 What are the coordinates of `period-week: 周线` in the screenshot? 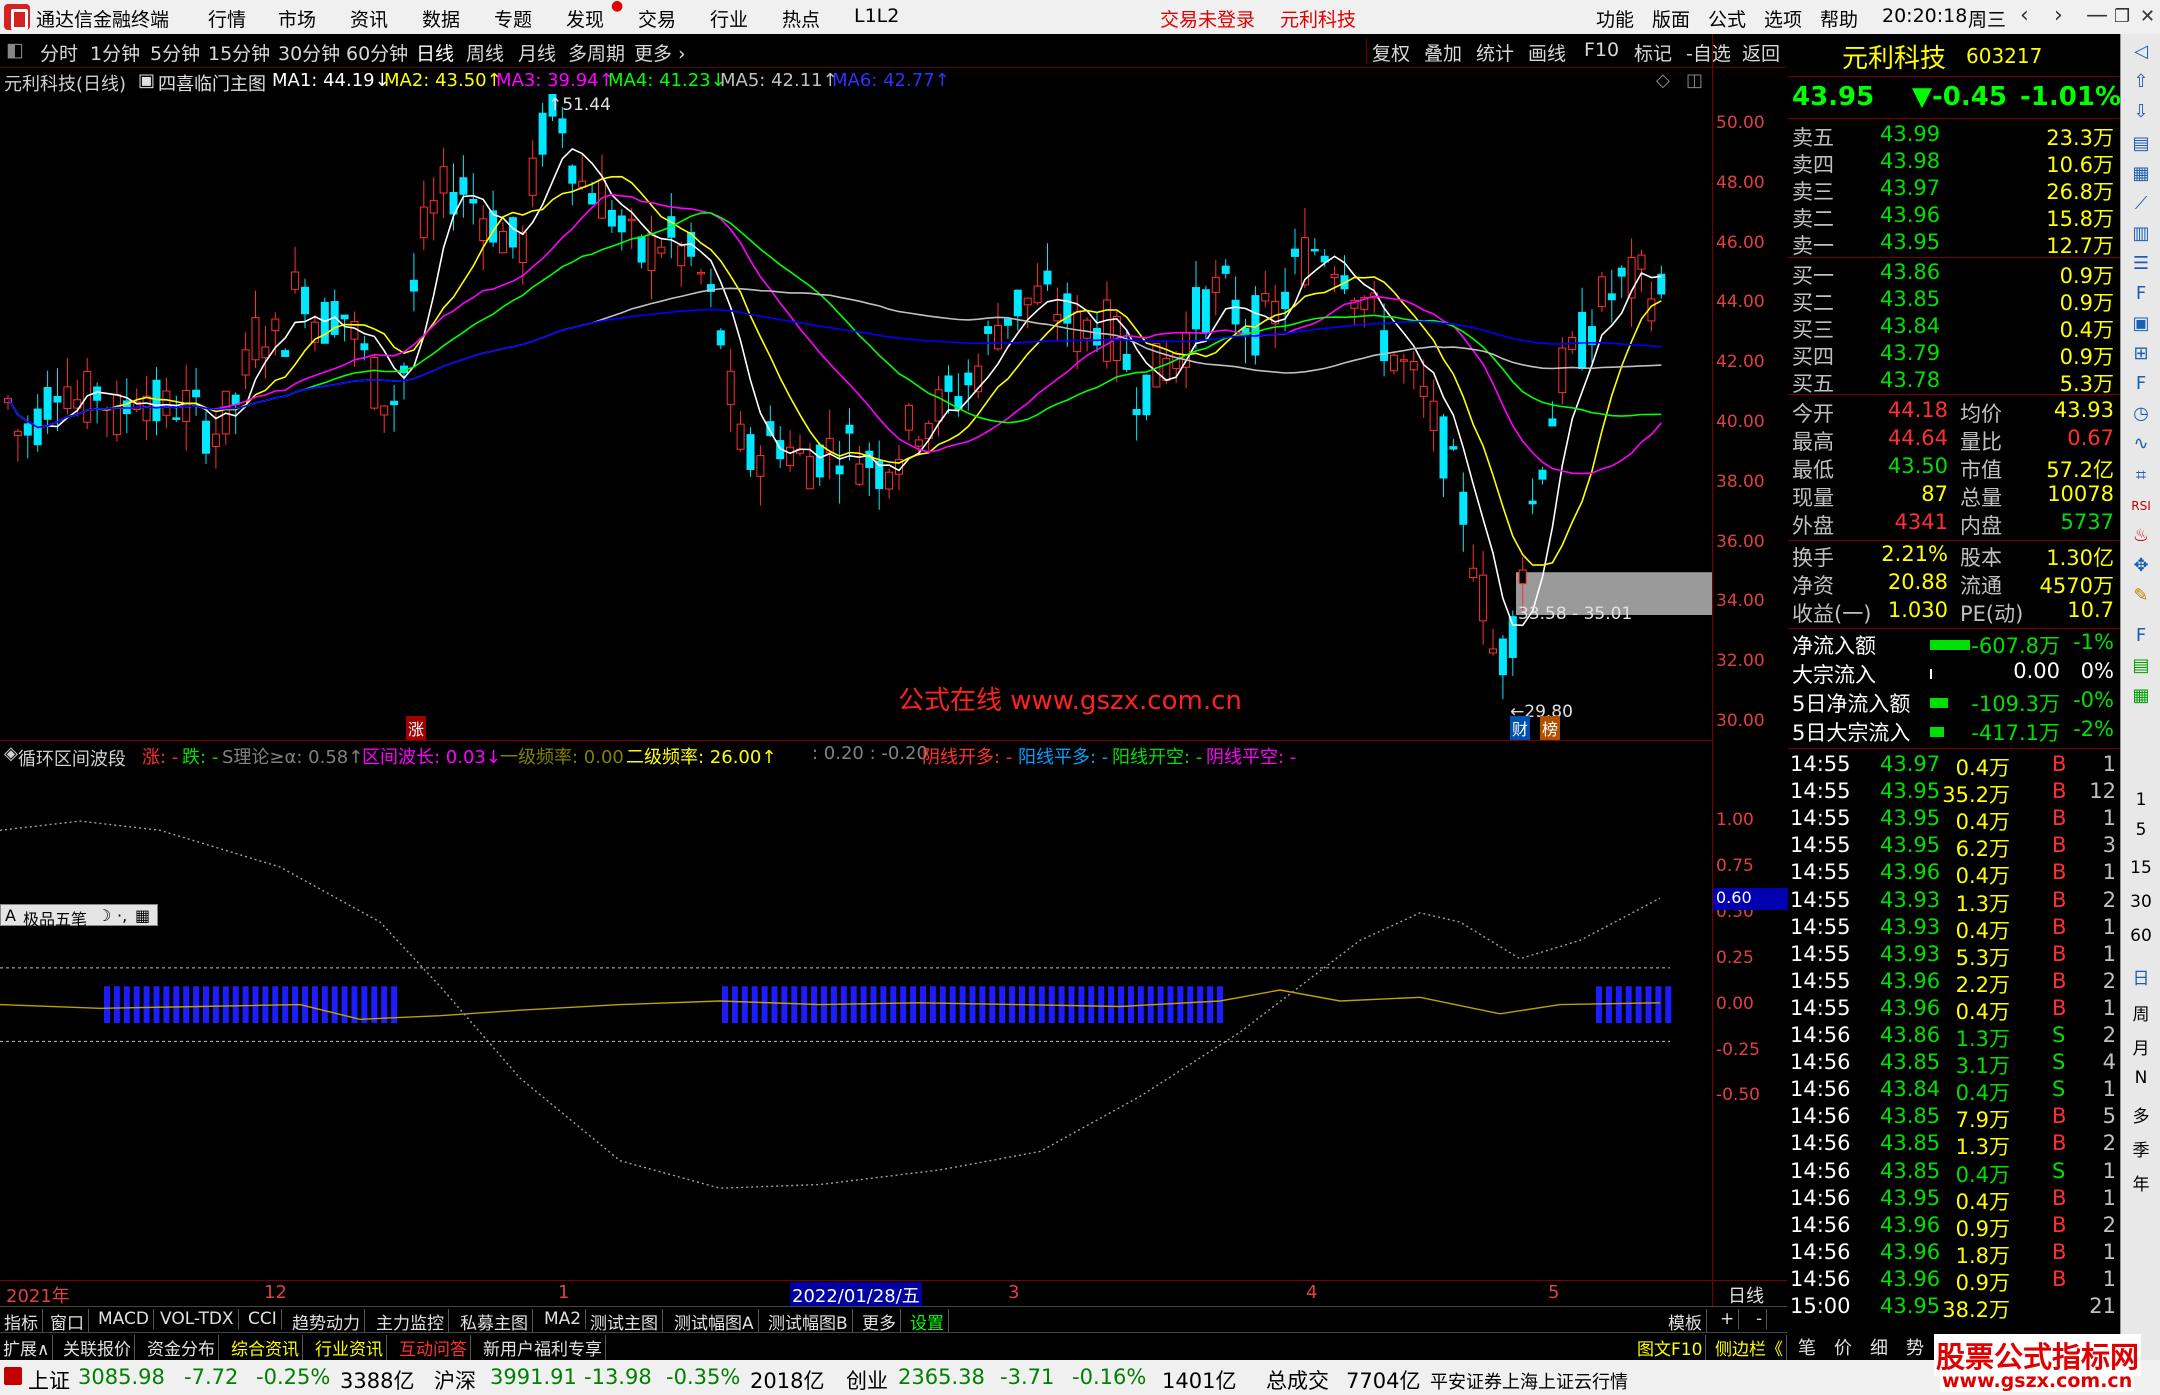 It's located at (485, 52).